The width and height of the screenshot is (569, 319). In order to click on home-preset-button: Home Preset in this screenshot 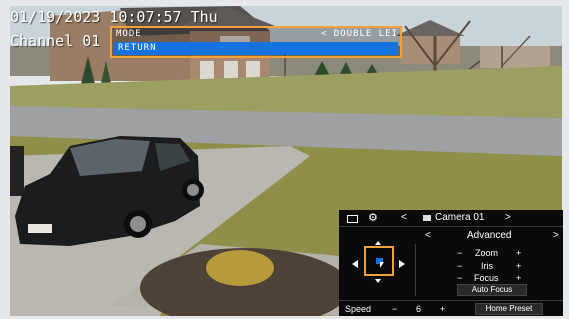, I will do `click(509, 309)`.